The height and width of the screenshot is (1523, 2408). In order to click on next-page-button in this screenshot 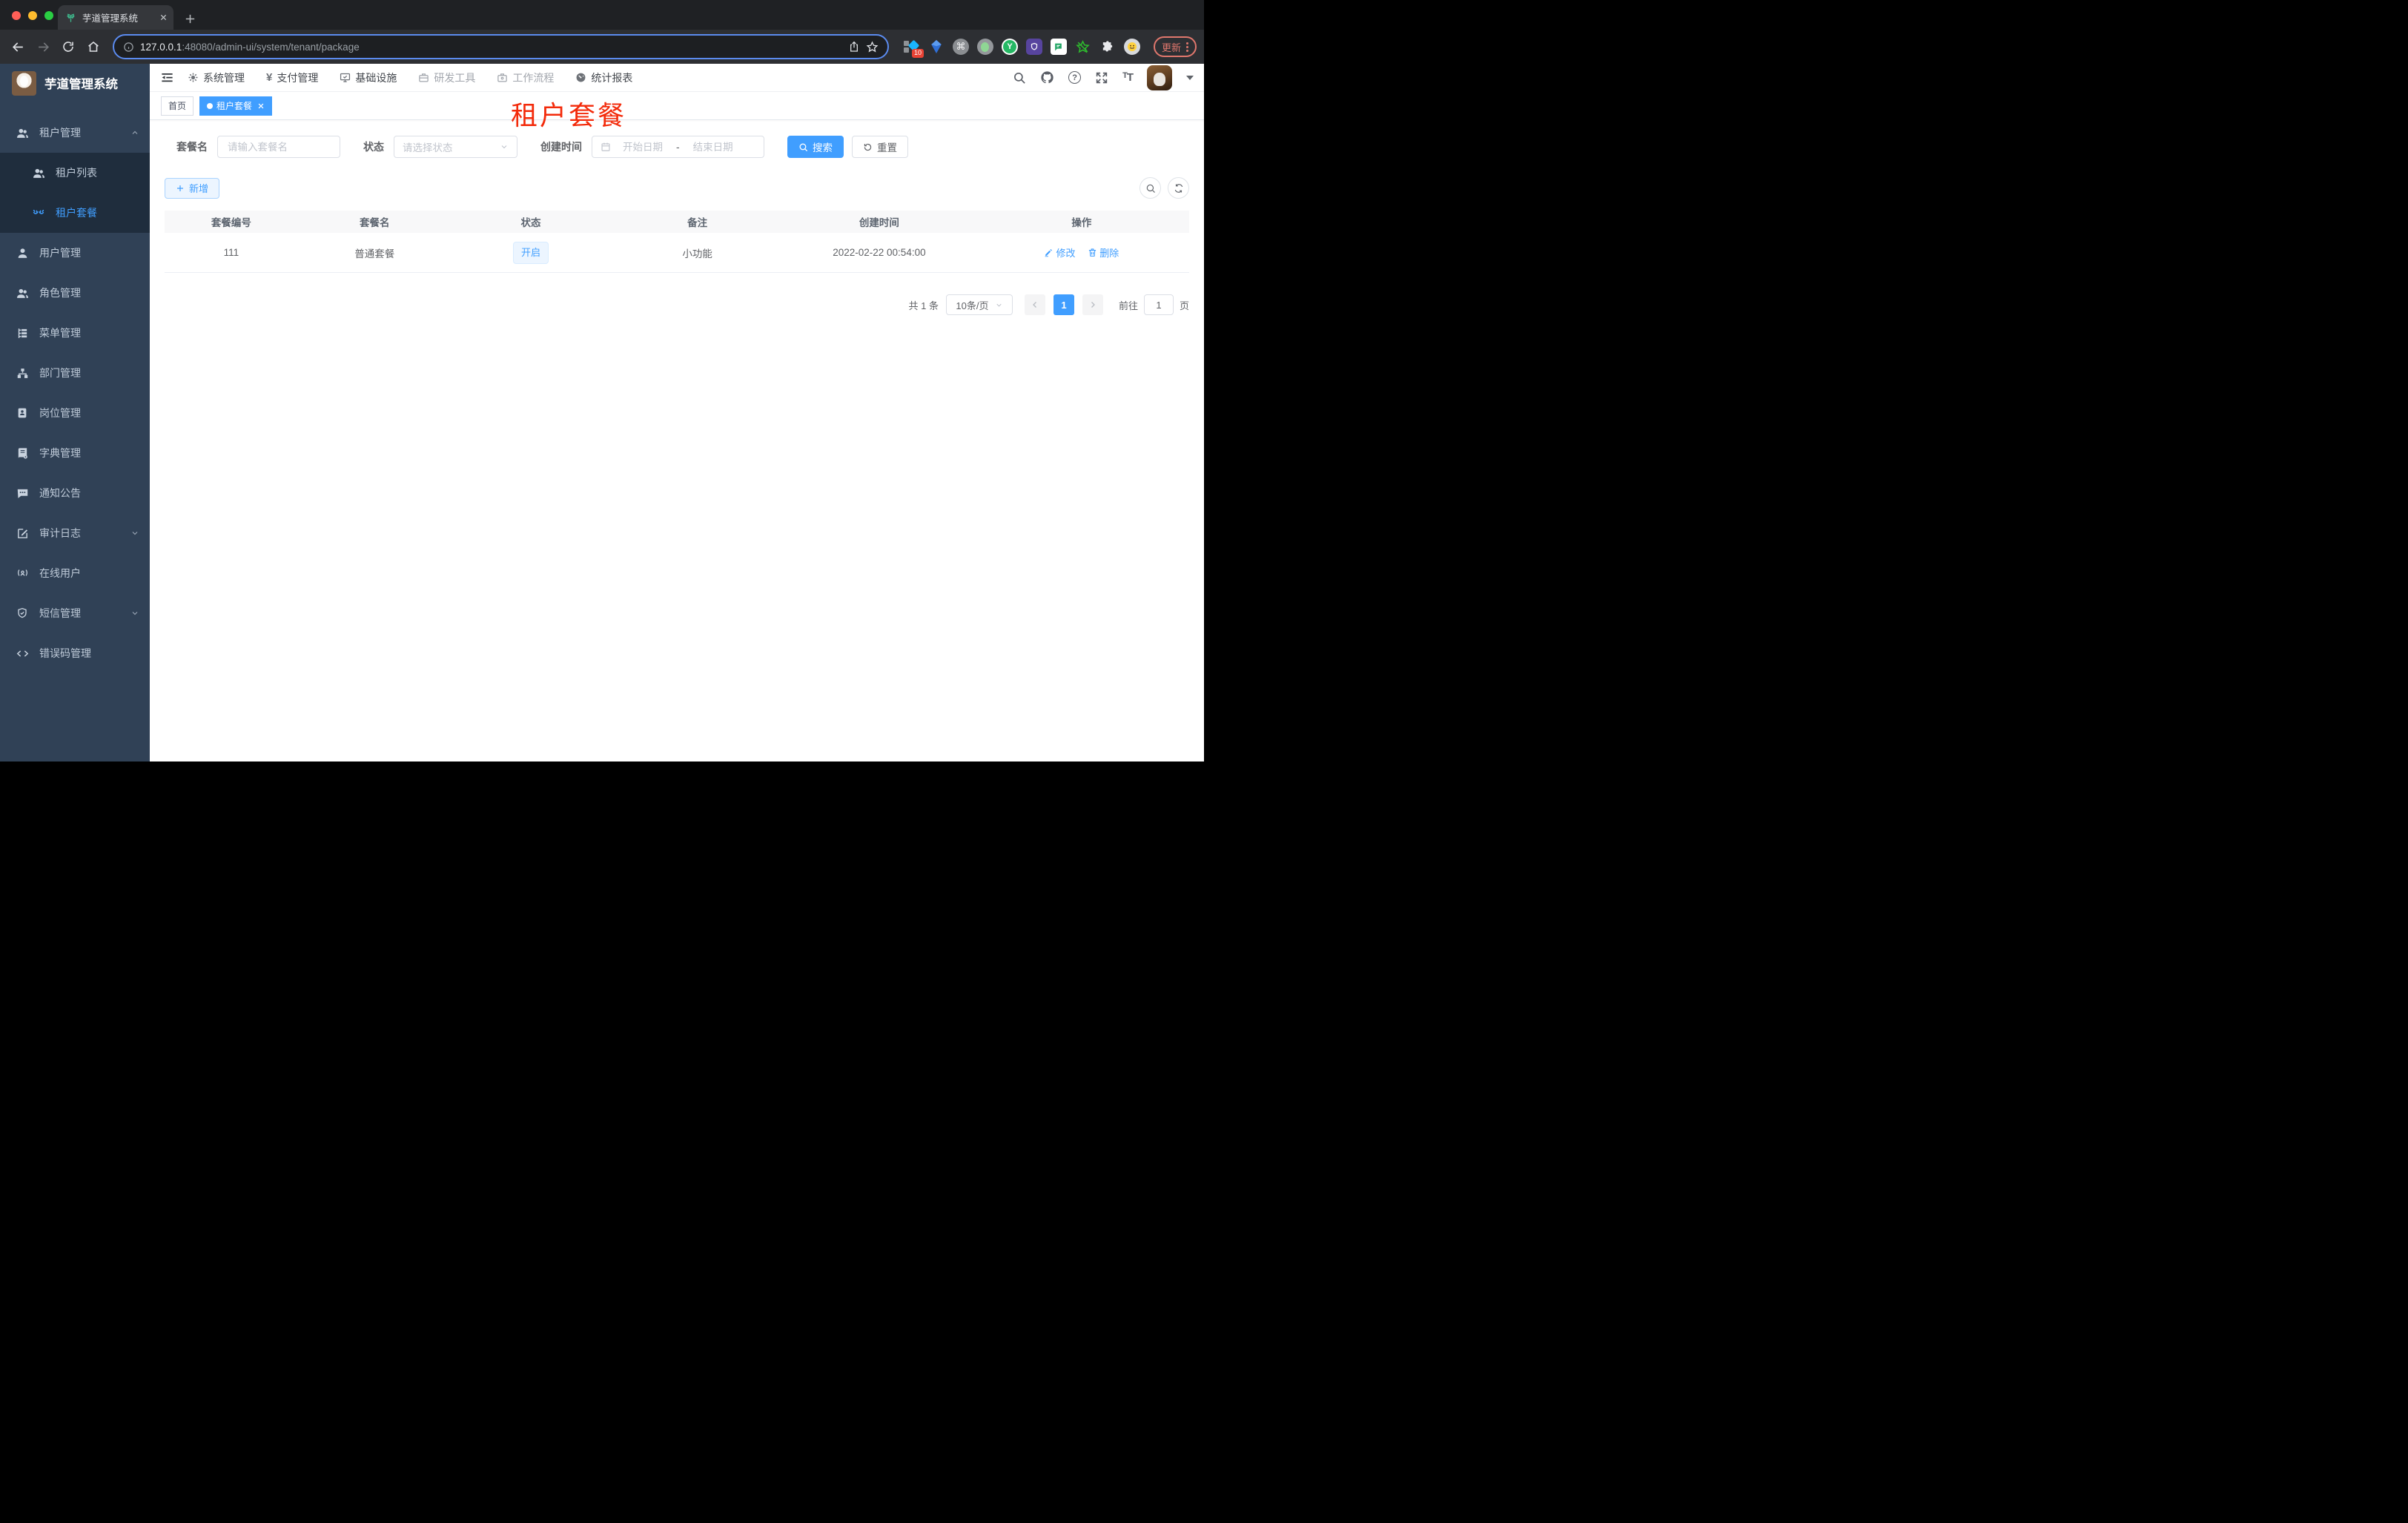, I will do `click(1092, 305)`.